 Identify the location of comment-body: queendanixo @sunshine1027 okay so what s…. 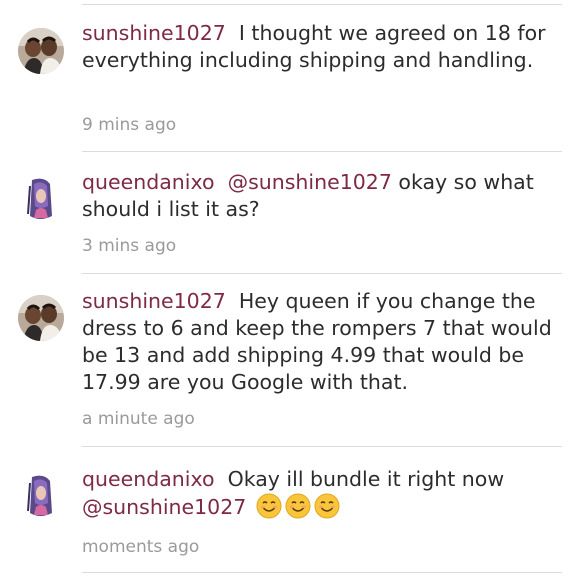
(317, 196).